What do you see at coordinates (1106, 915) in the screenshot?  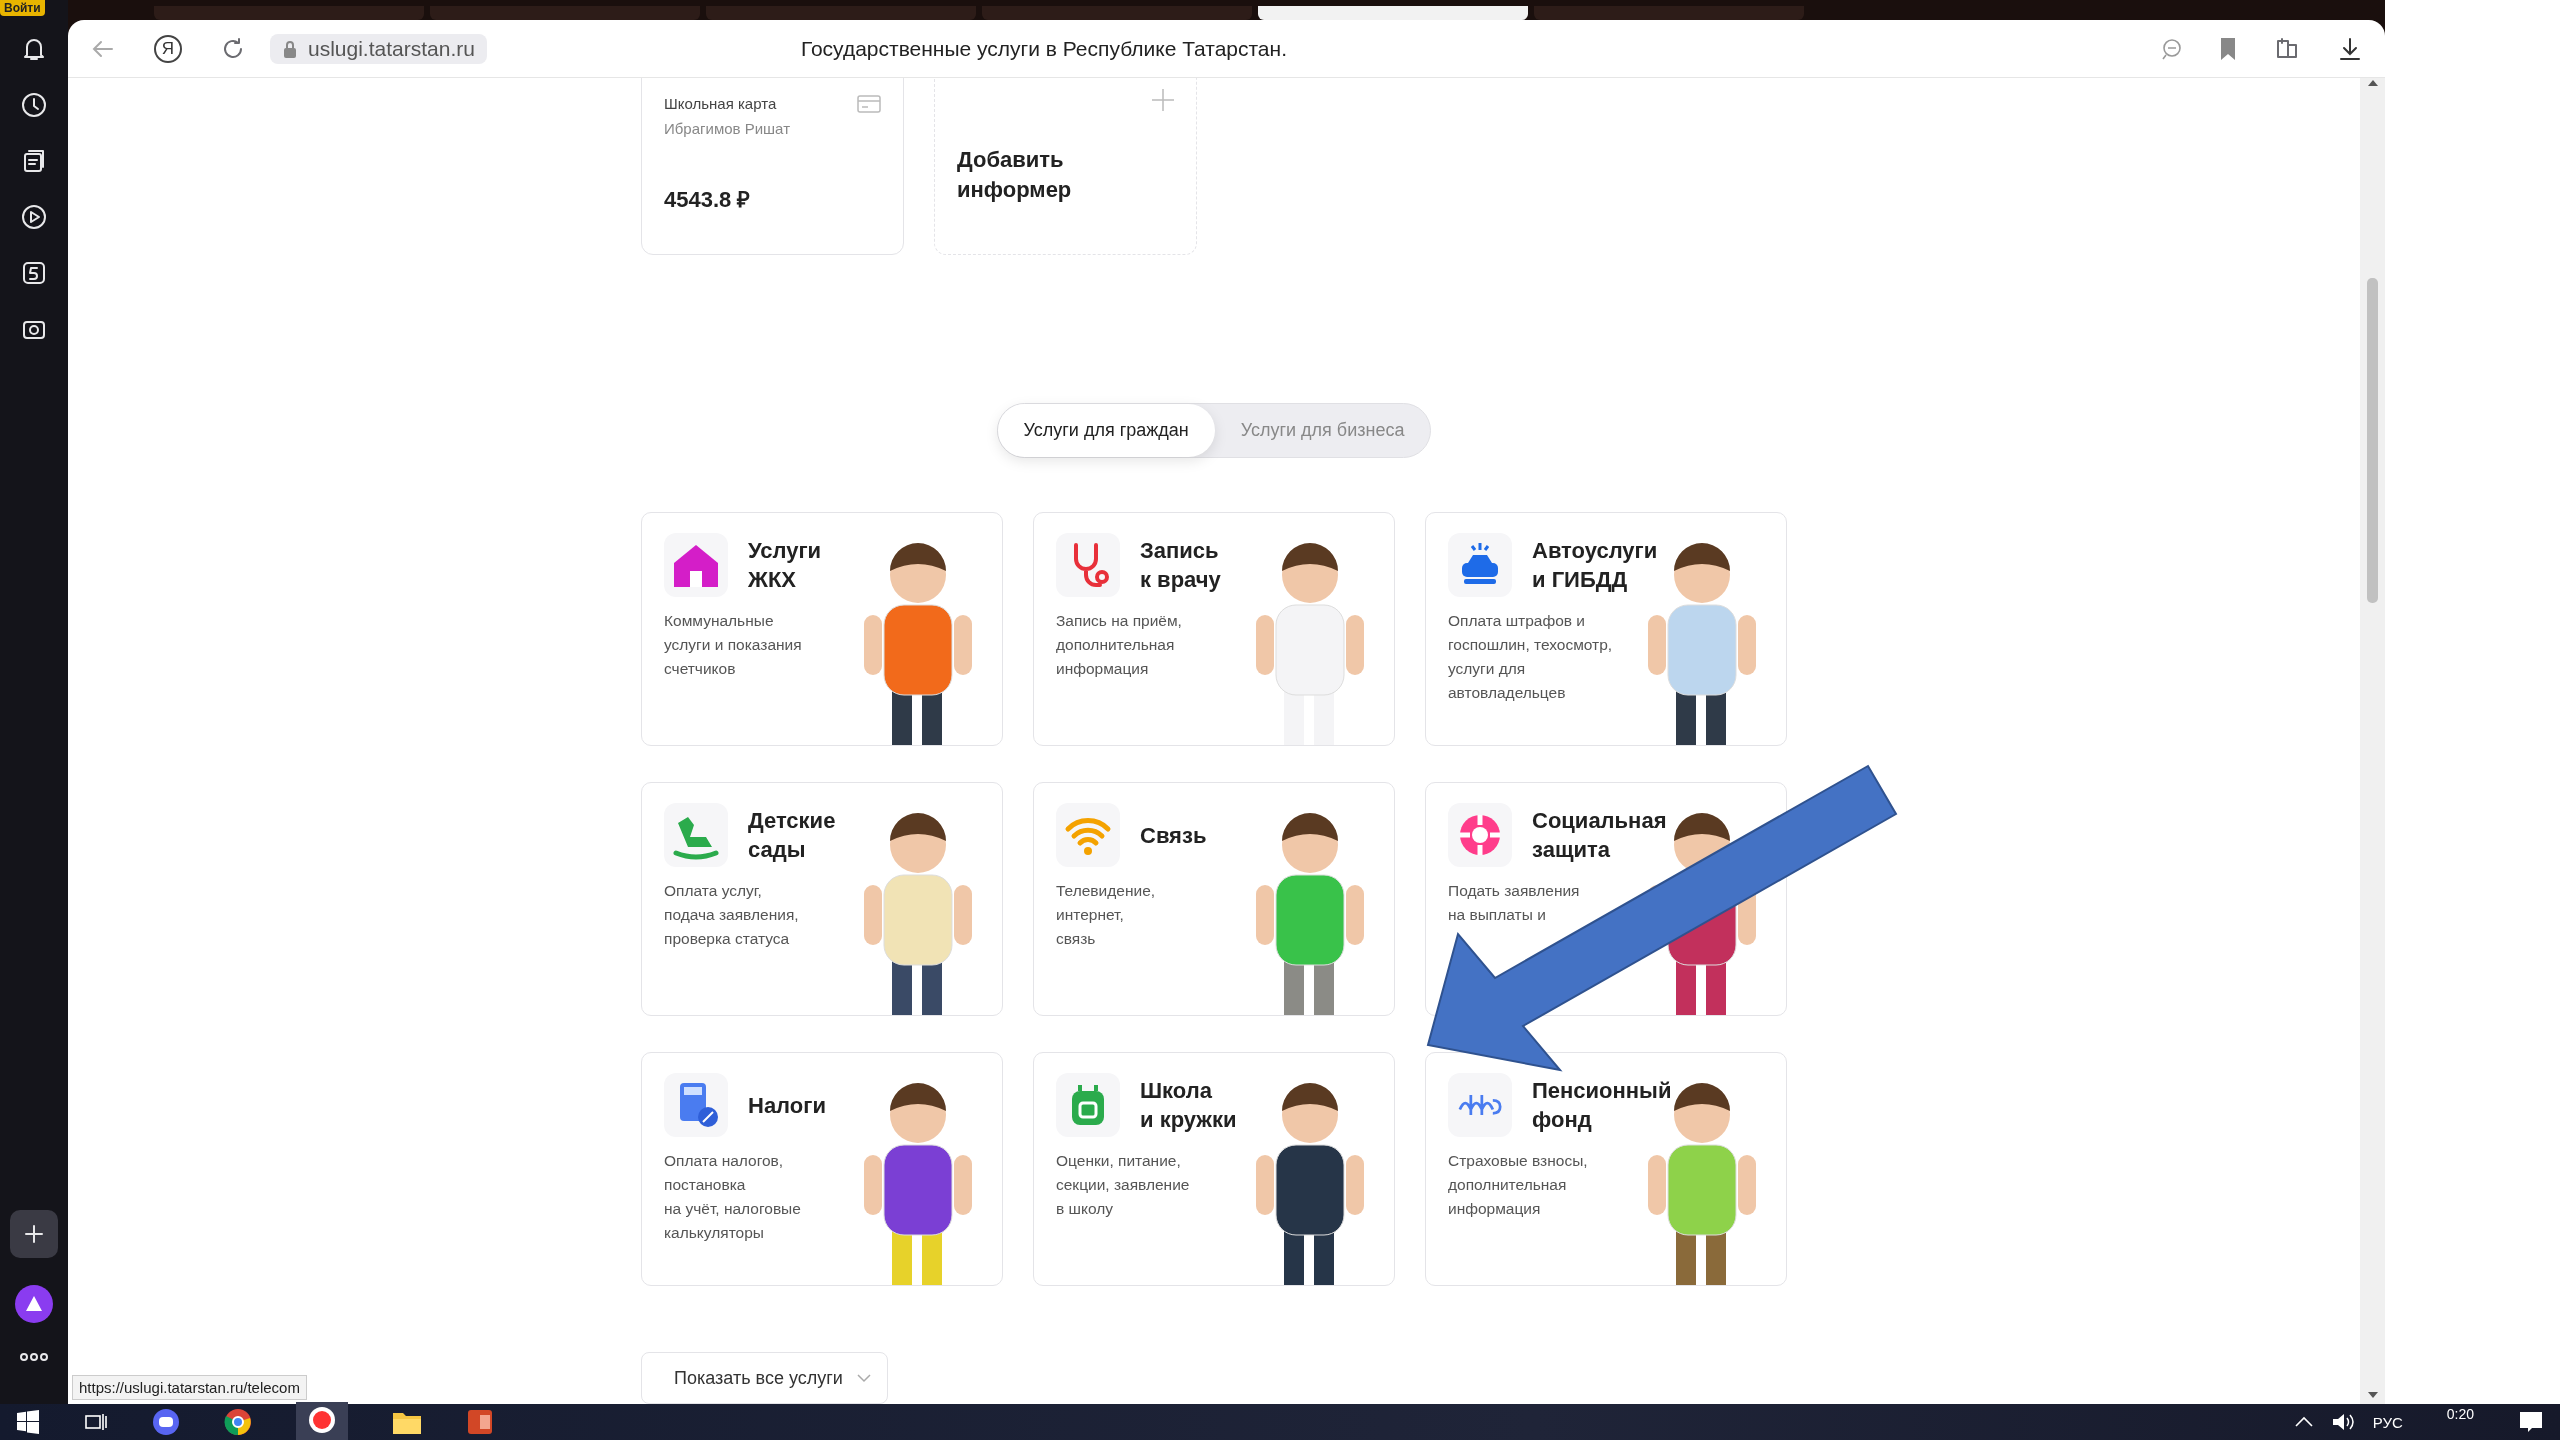 I see `card-description: Телевидение, интернет, связь` at bounding box center [1106, 915].